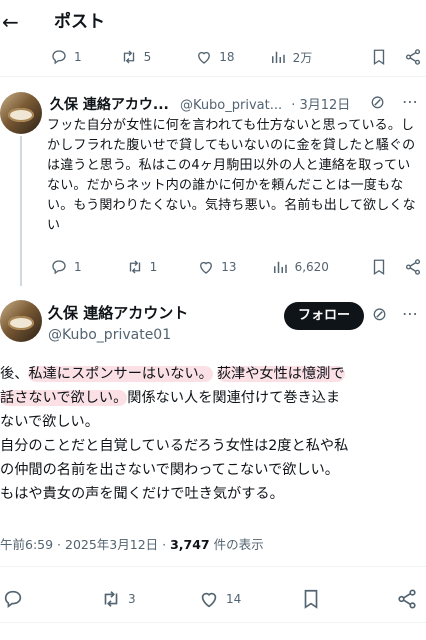 The height and width of the screenshot is (640, 426). What do you see at coordinates (118, 312) in the screenshot?
I see `author-name: 久保 連絡アカウント` at bounding box center [118, 312].